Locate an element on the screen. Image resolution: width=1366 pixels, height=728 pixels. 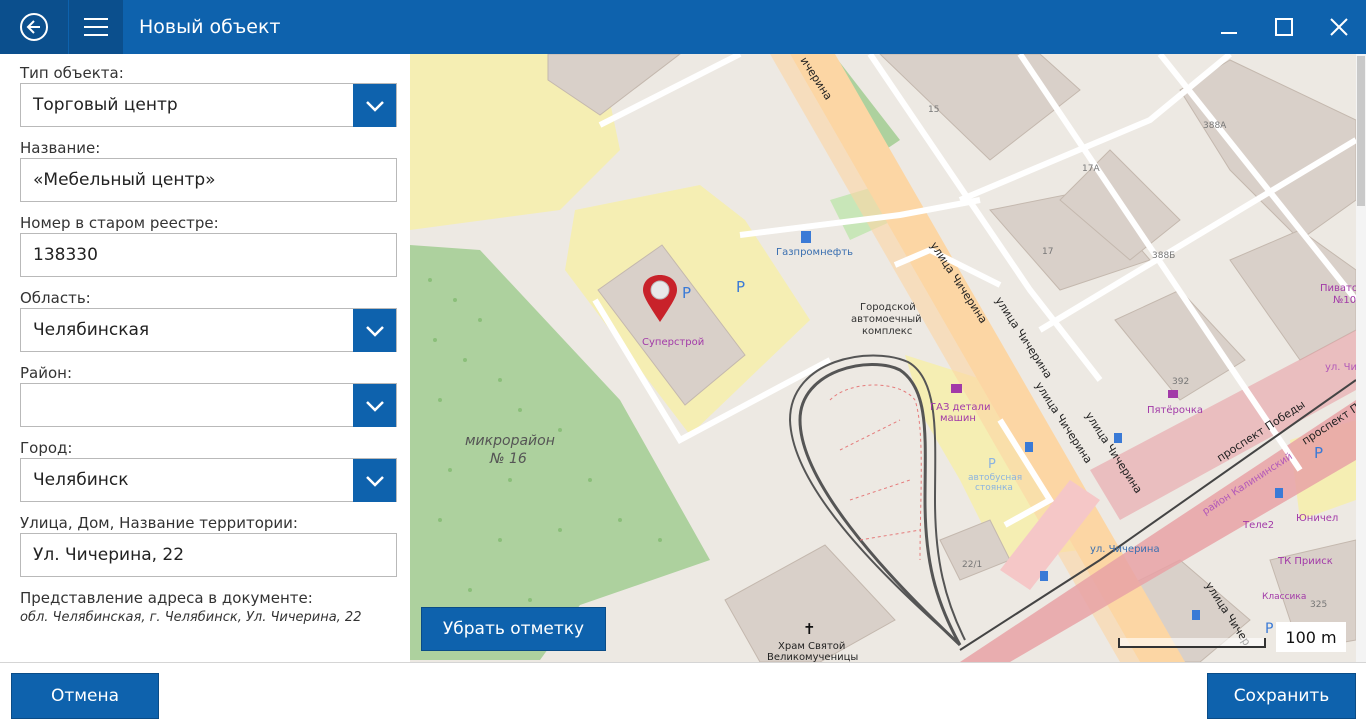
church-label-2: Великомученицы is located at coordinates (812, 657).